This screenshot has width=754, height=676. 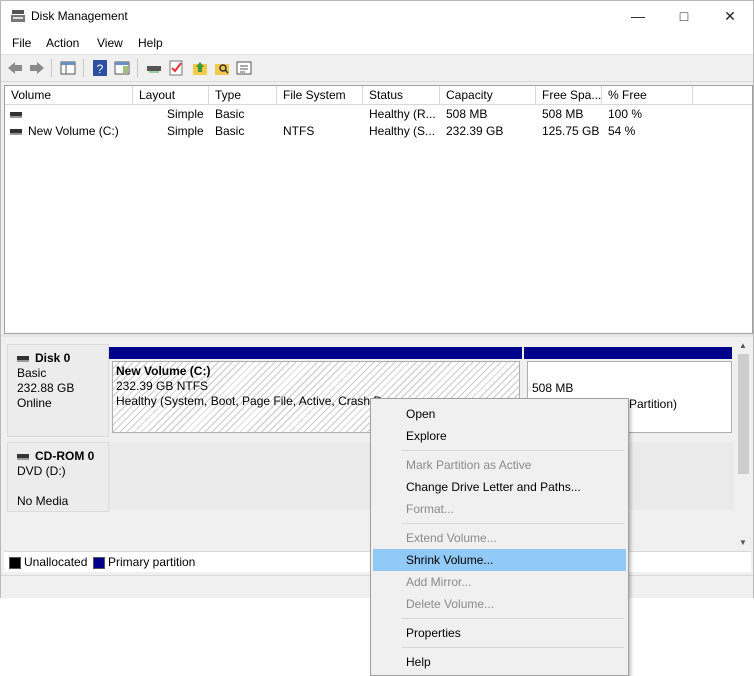 What do you see at coordinates (46, 388) in the screenshot?
I see `disk-size: 232.88 GB` at bounding box center [46, 388].